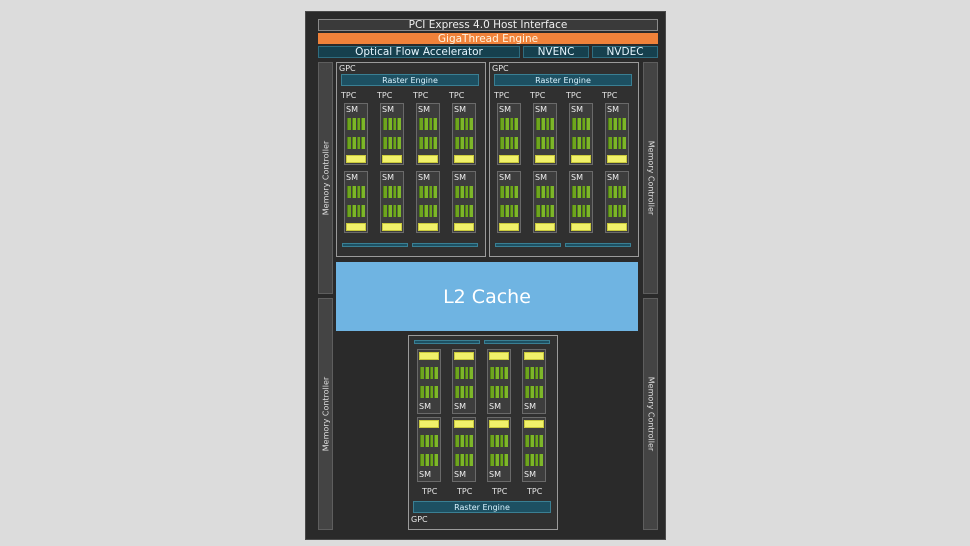 Image resolution: width=970 pixels, height=546 pixels. Describe the element at coordinates (625, 52) in the screenshot. I see `nvdec-block: NVDEC` at that location.